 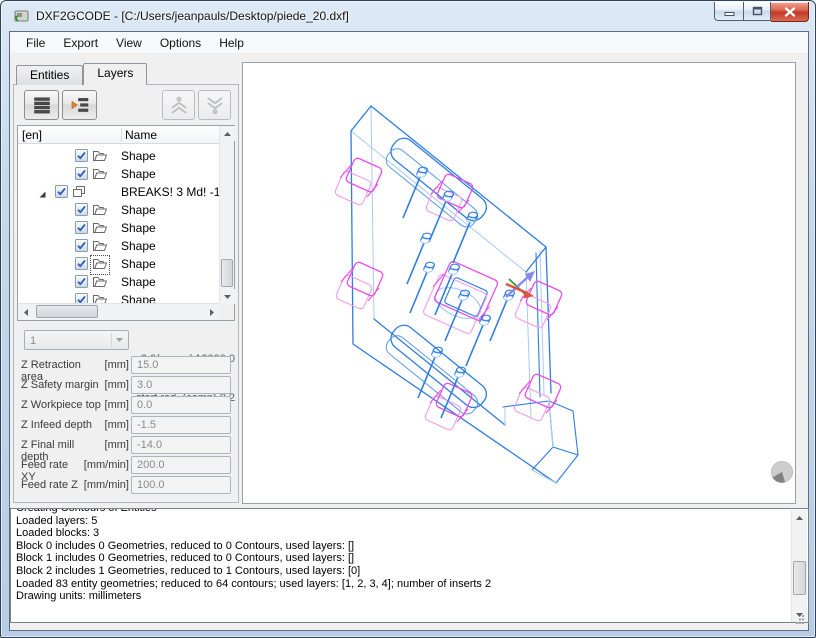 I want to click on scroll-down-arrow, so click(x=227, y=296).